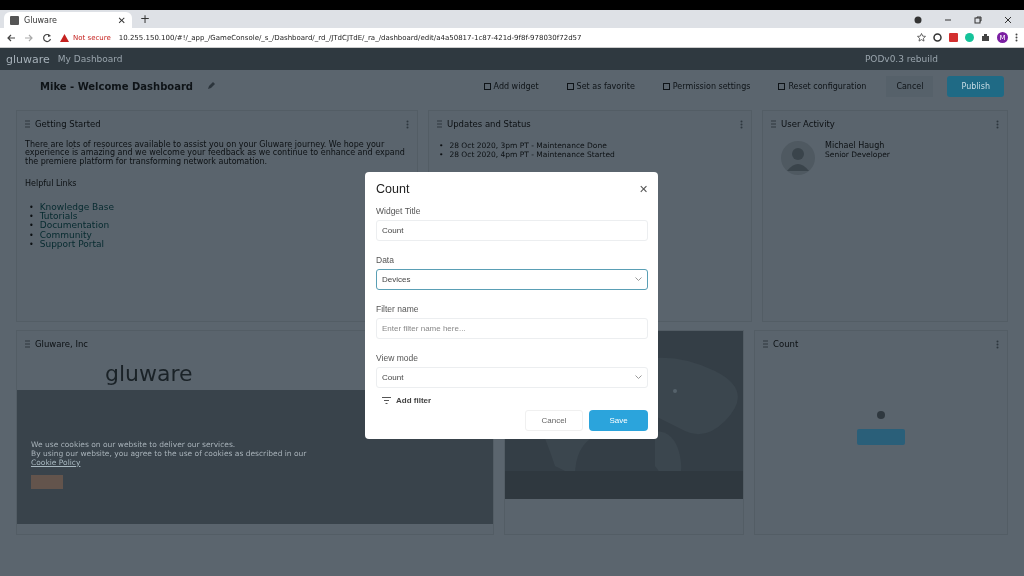  I want to click on filter-icon, so click(386, 400).